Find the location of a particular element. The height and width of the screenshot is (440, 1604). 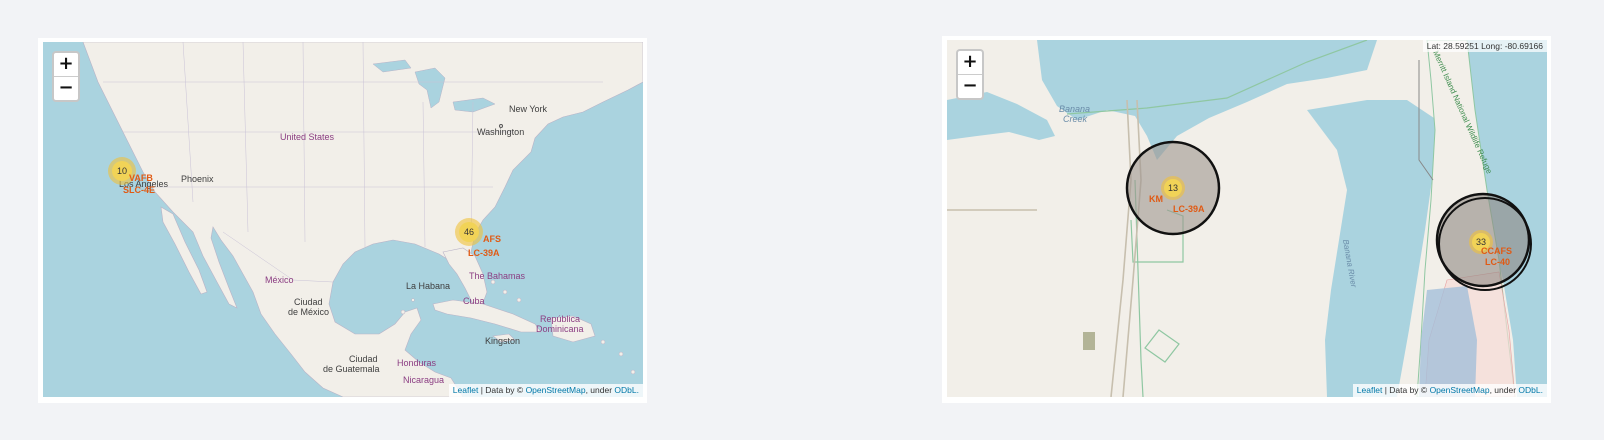

place-mexico: México is located at coordinates (279, 280).